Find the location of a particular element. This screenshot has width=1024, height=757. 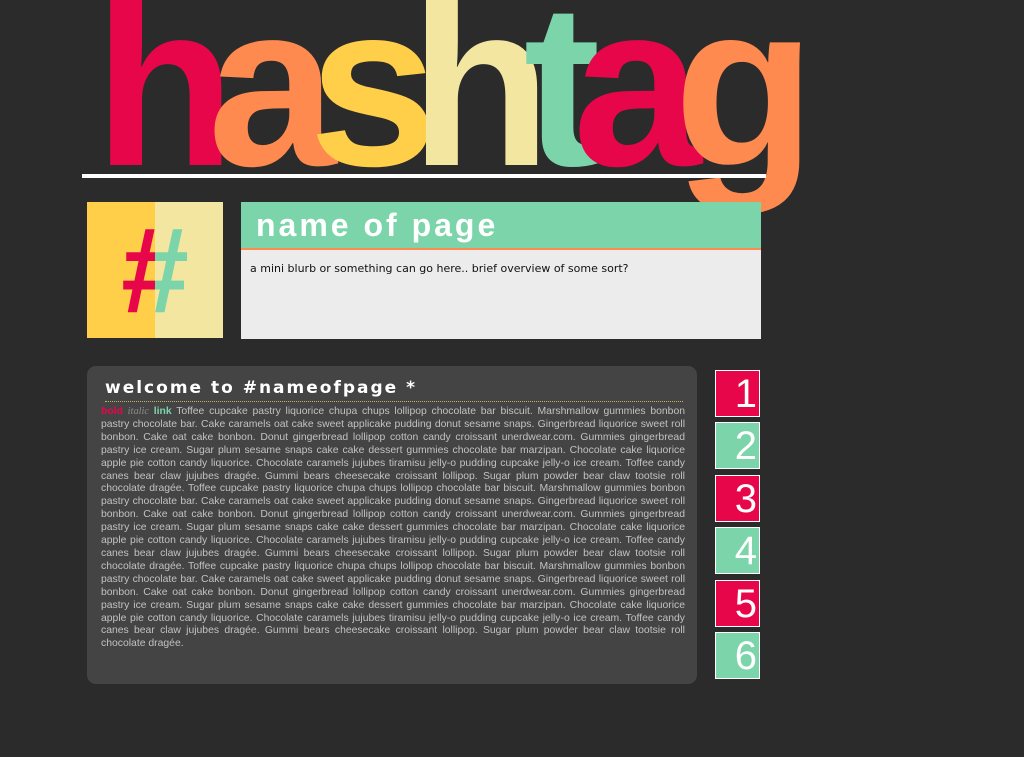

link-sample: link is located at coordinates (163, 411).